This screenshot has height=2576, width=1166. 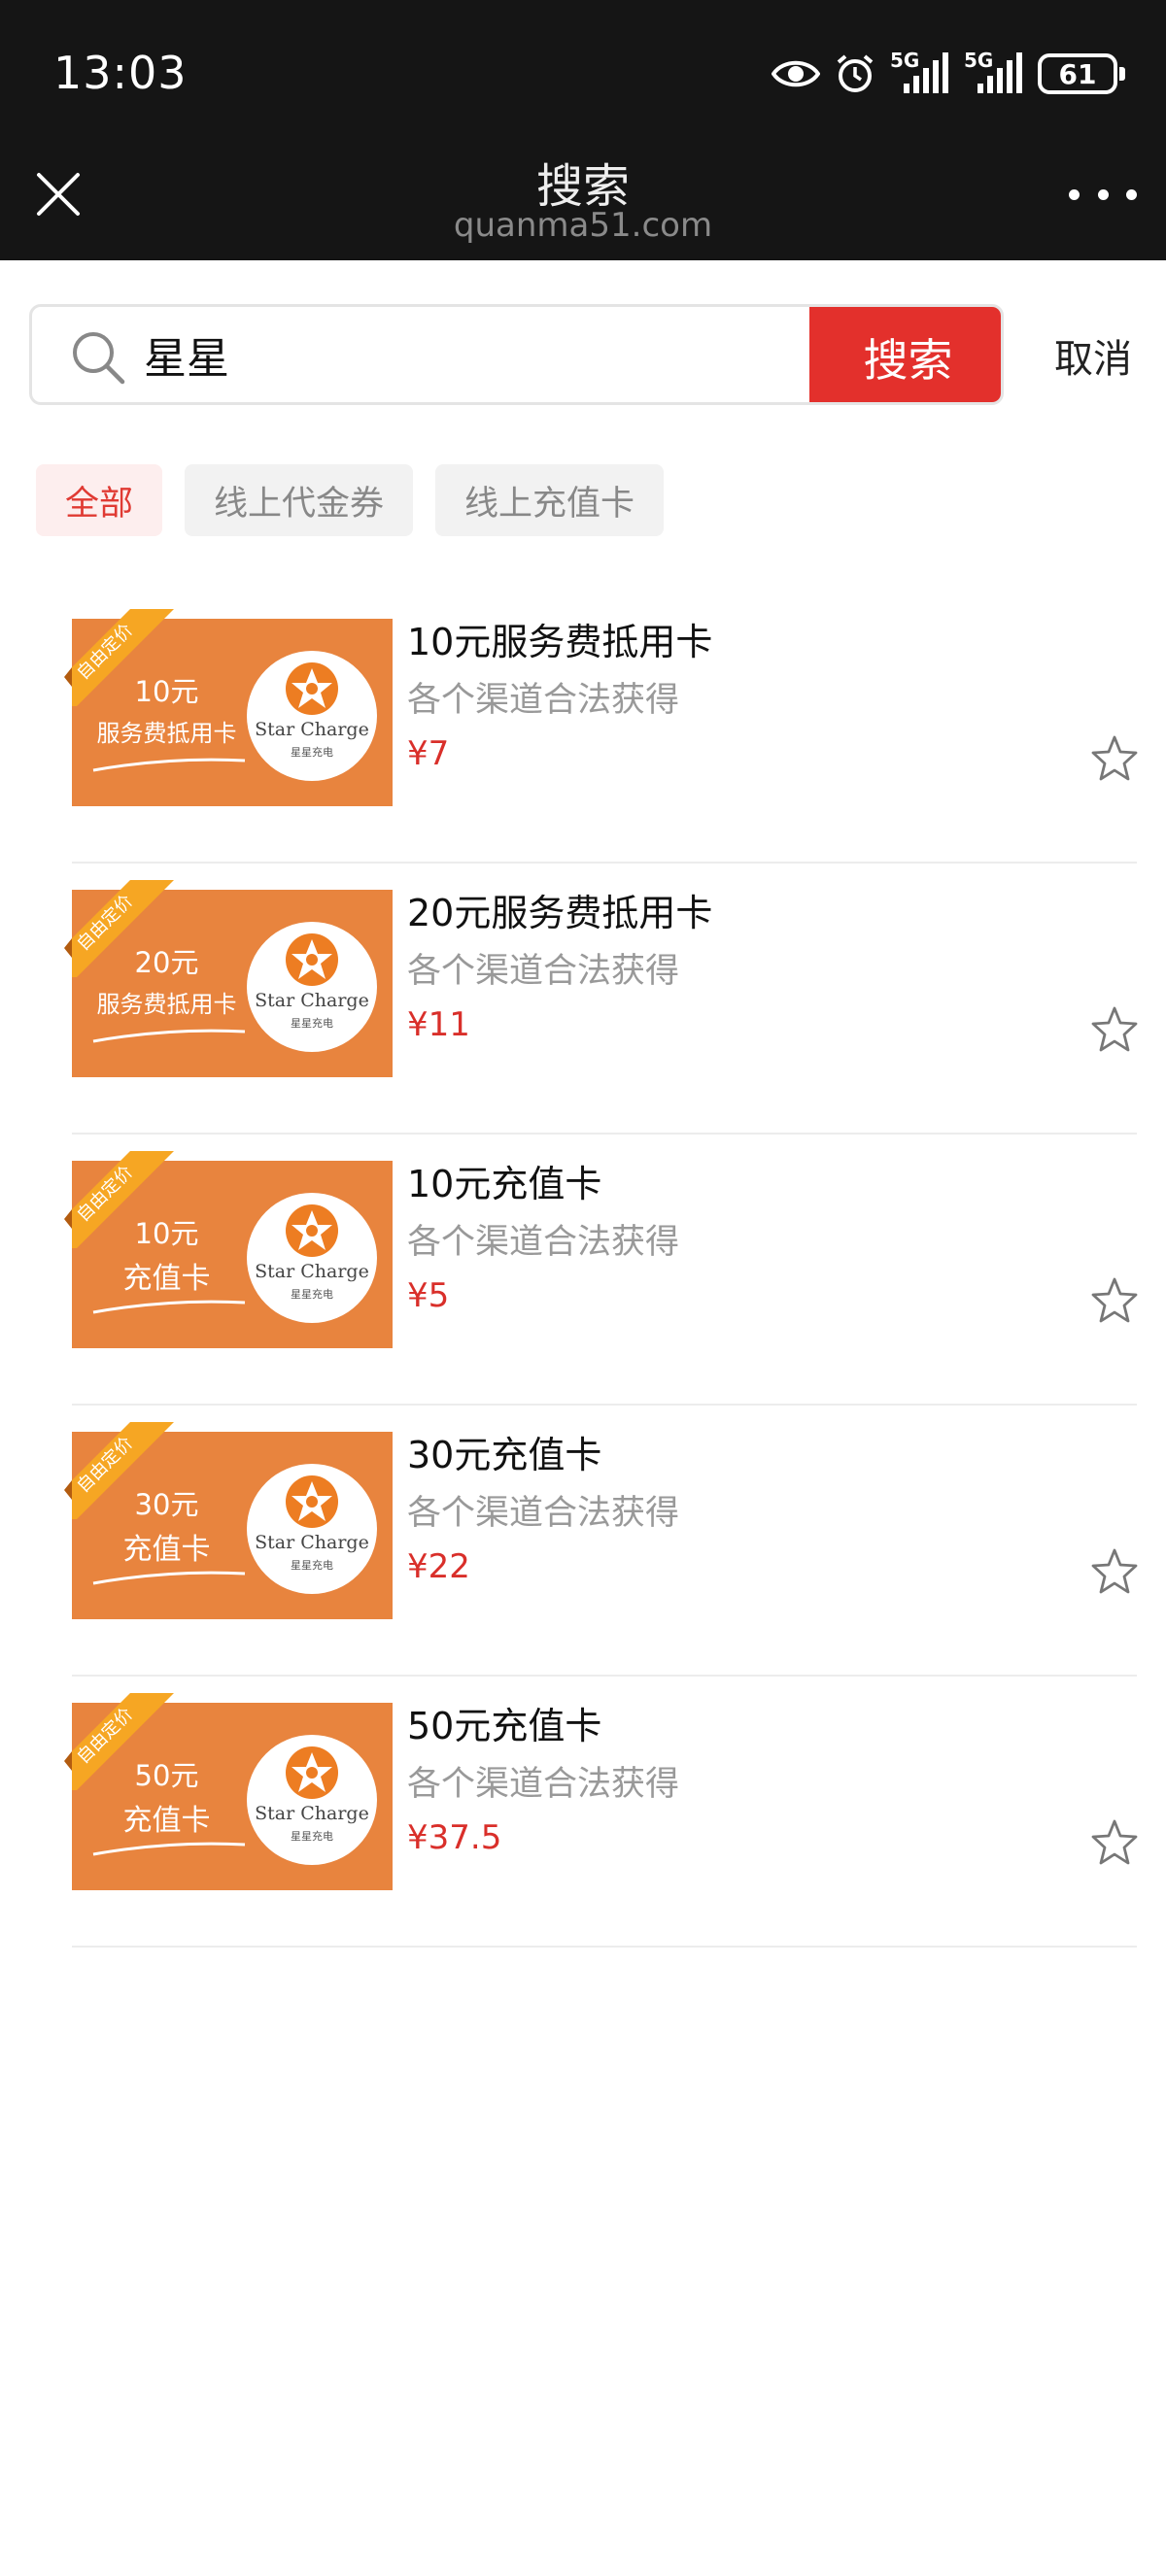 I want to click on product-thumbnail: 自由定价 20元 服务费抵用卡 Star Charge 星星充电, so click(x=228, y=978).